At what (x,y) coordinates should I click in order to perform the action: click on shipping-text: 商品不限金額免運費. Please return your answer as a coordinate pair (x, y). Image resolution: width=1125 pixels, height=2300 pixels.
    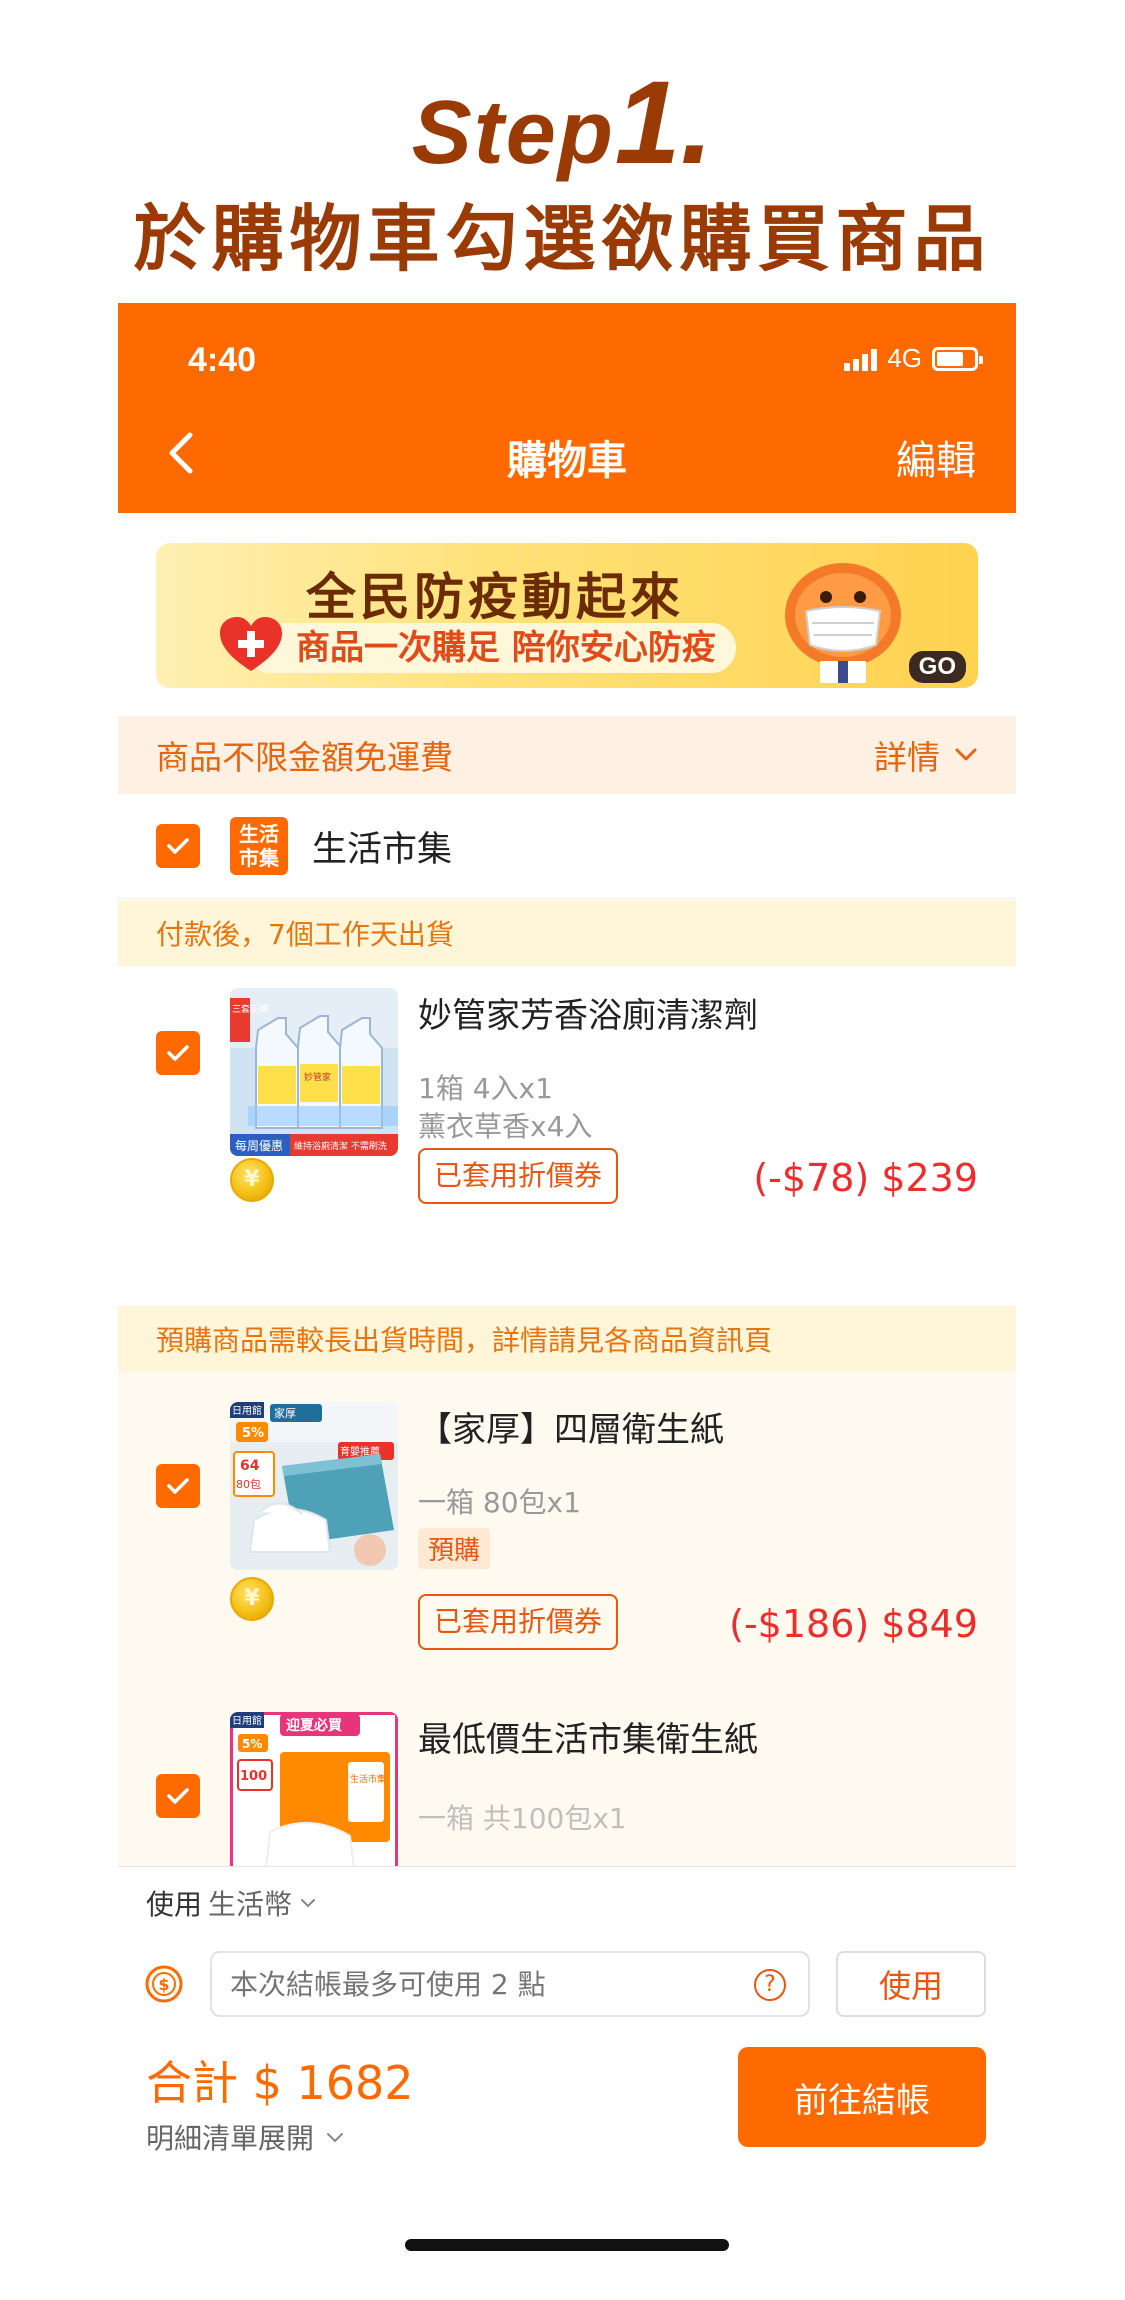
    Looking at the image, I should click on (304, 757).